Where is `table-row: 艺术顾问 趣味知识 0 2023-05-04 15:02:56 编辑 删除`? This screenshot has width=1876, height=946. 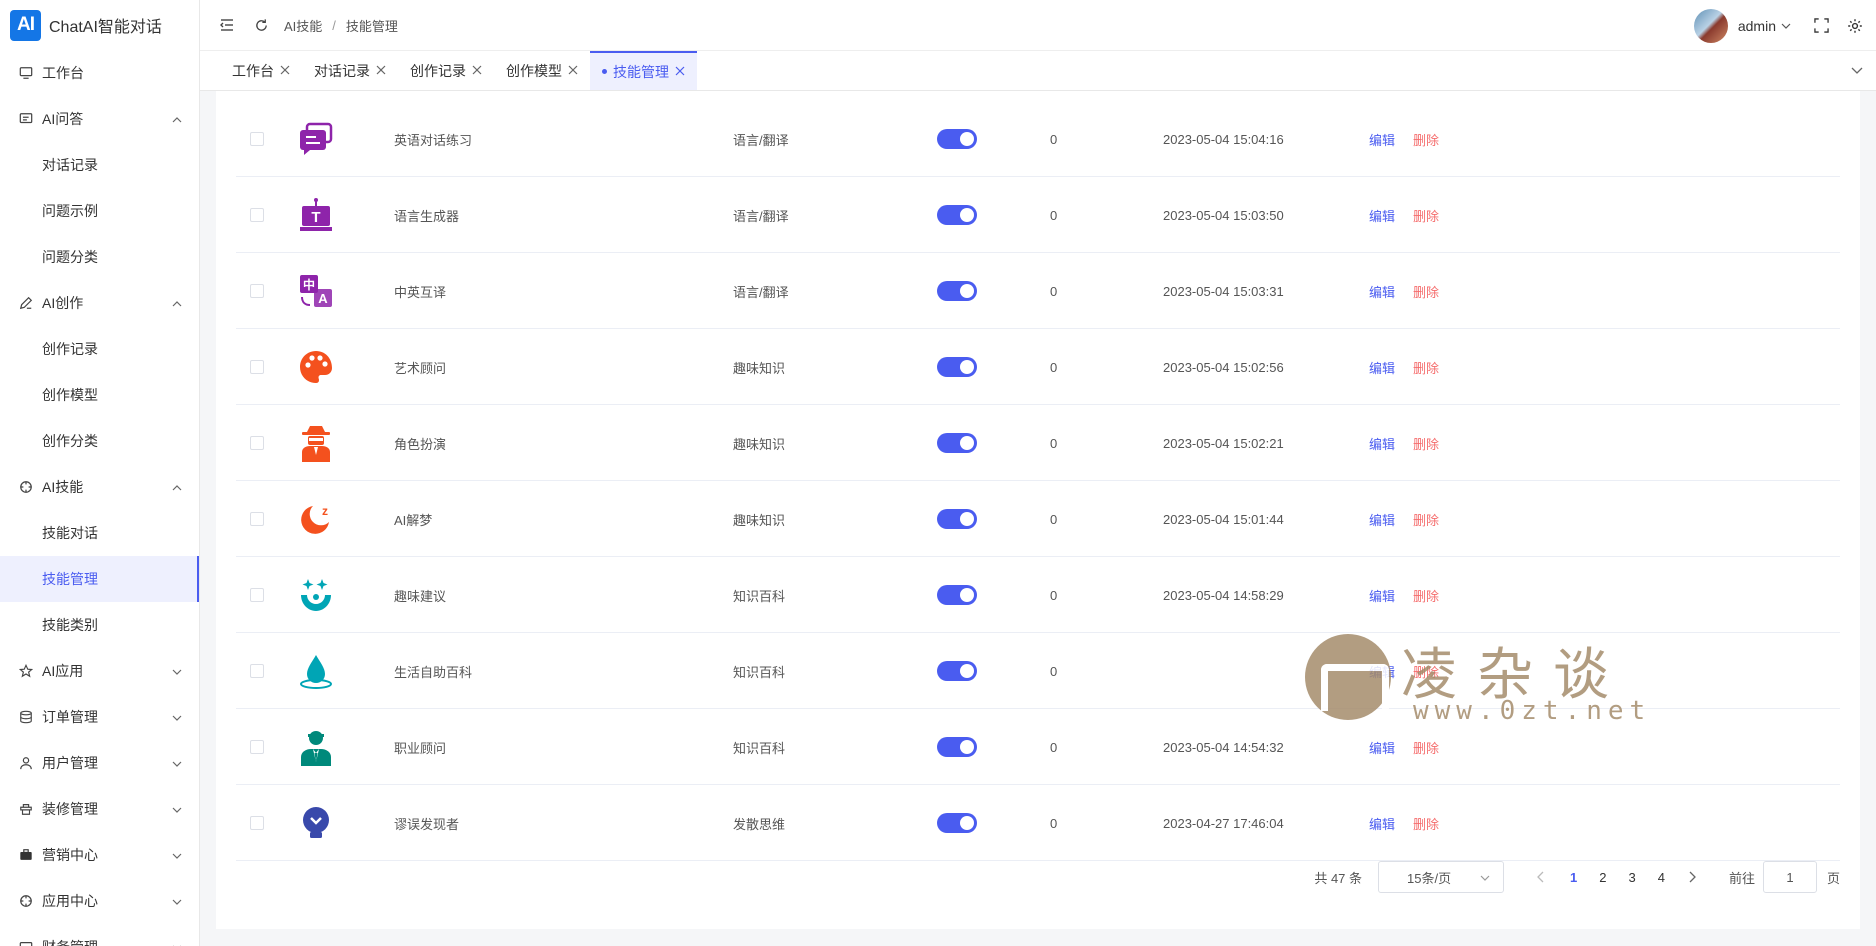
table-row: 艺术顾问 趣味知识 0 2023-05-04 15:02:56 编辑 删除 is located at coordinates (1038, 367).